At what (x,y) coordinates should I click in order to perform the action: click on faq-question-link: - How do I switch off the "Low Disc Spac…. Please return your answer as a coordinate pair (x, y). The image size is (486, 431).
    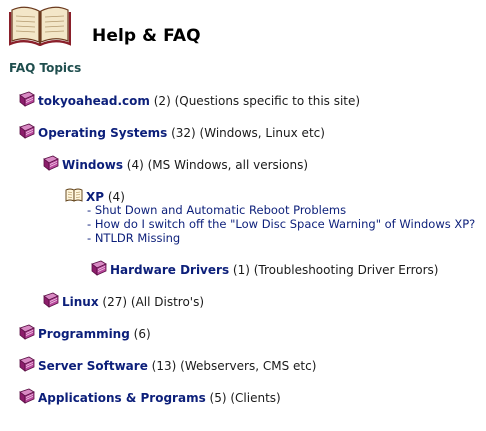
    Looking at the image, I should click on (281, 224).